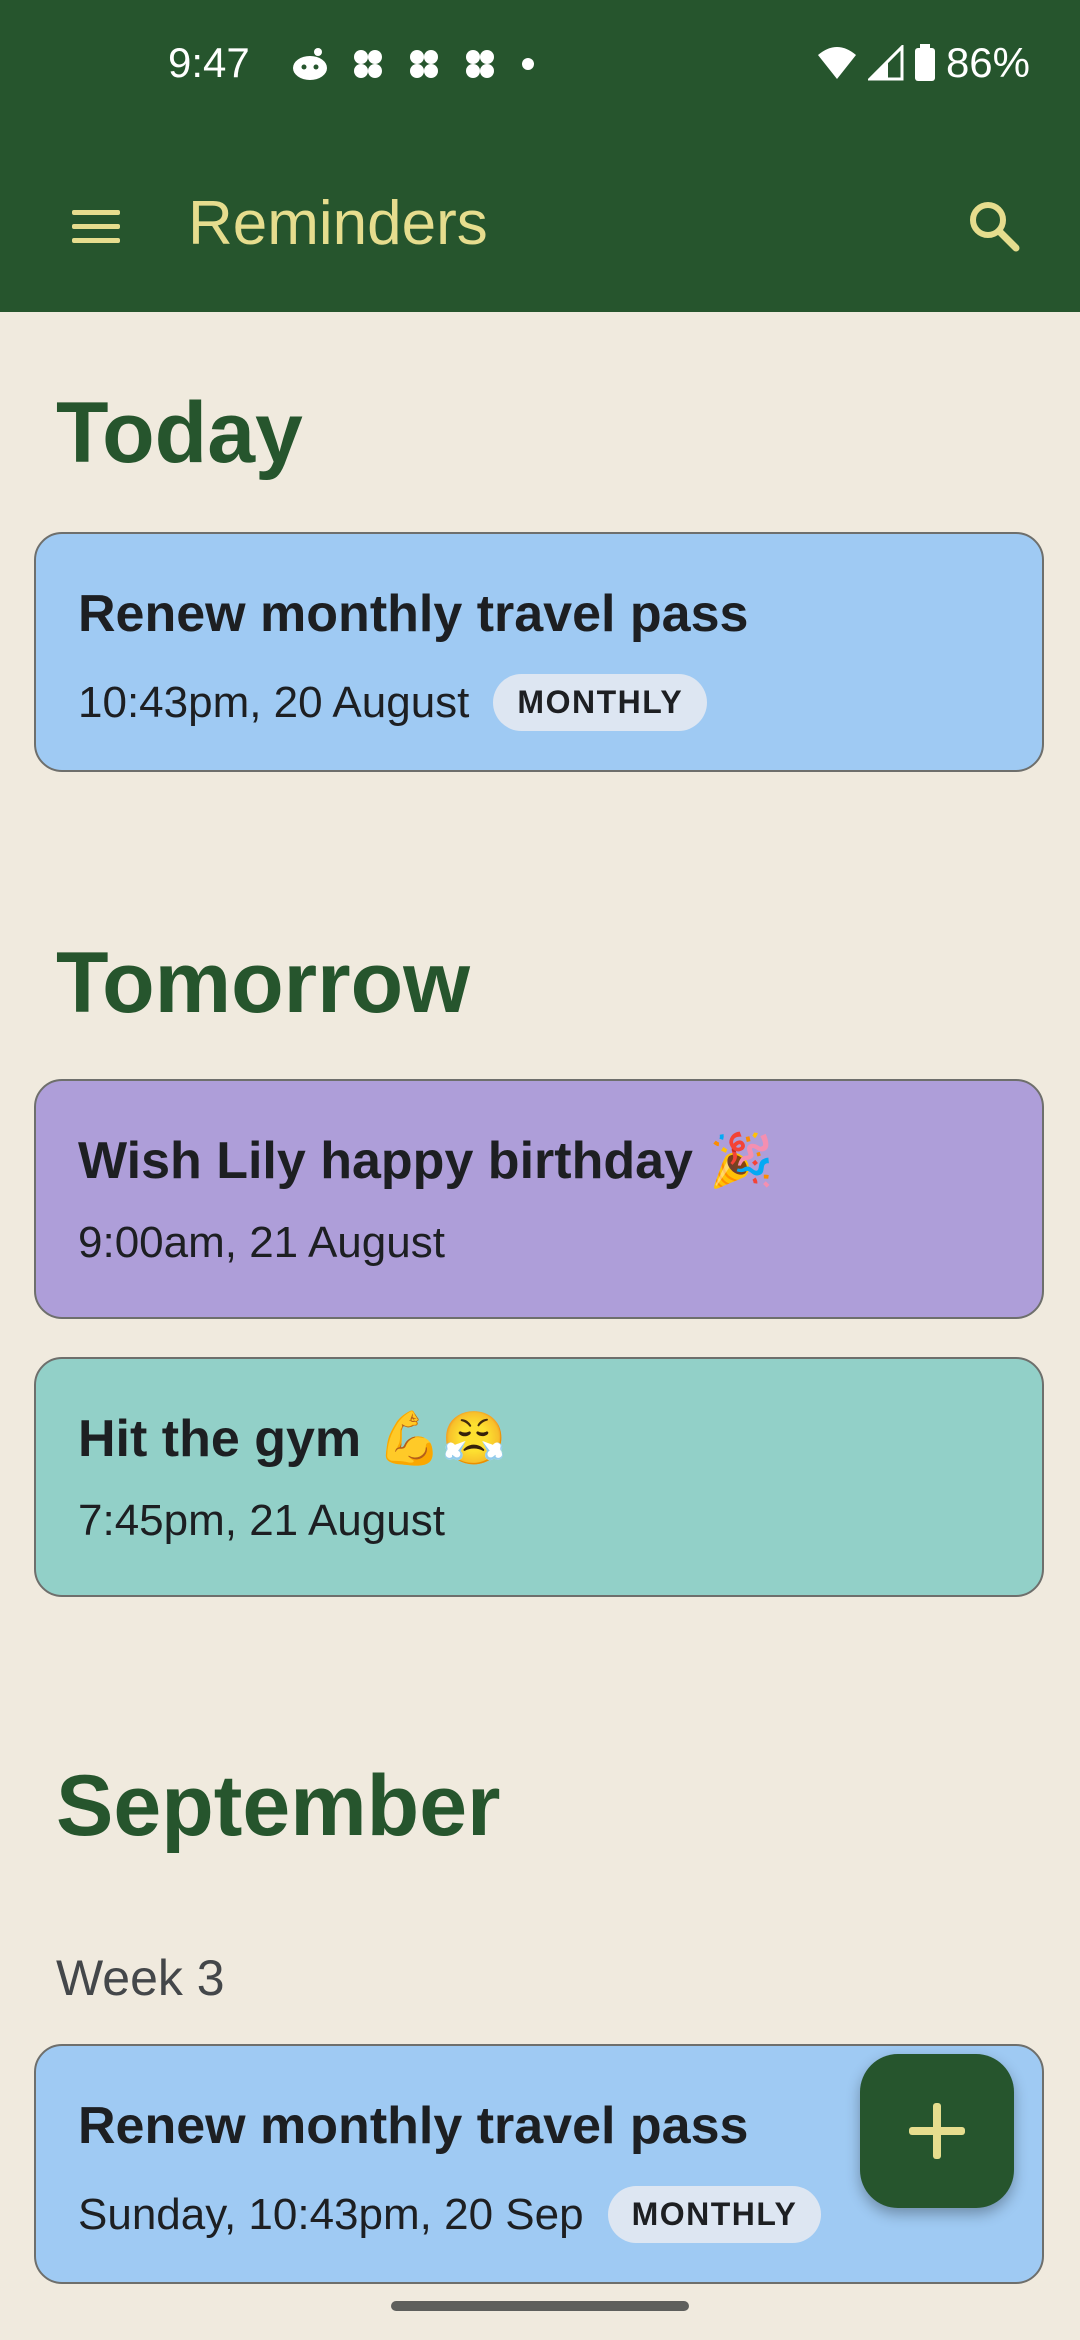 Image resolution: width=1080 pixels, height=2340 pixels. Describe the element at coordinates (310, 64) in the screenshot. I see `reddit-icon` at that location.